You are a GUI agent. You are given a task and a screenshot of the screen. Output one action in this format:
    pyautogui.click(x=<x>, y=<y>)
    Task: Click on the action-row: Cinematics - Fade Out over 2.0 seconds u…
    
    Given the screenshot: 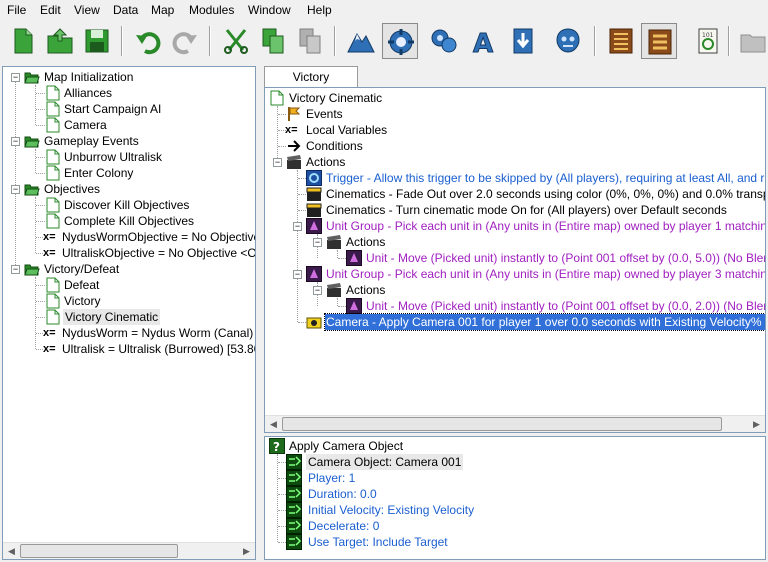 What is the action you would take?
    pyautogui.click(x=515, y=194)
    